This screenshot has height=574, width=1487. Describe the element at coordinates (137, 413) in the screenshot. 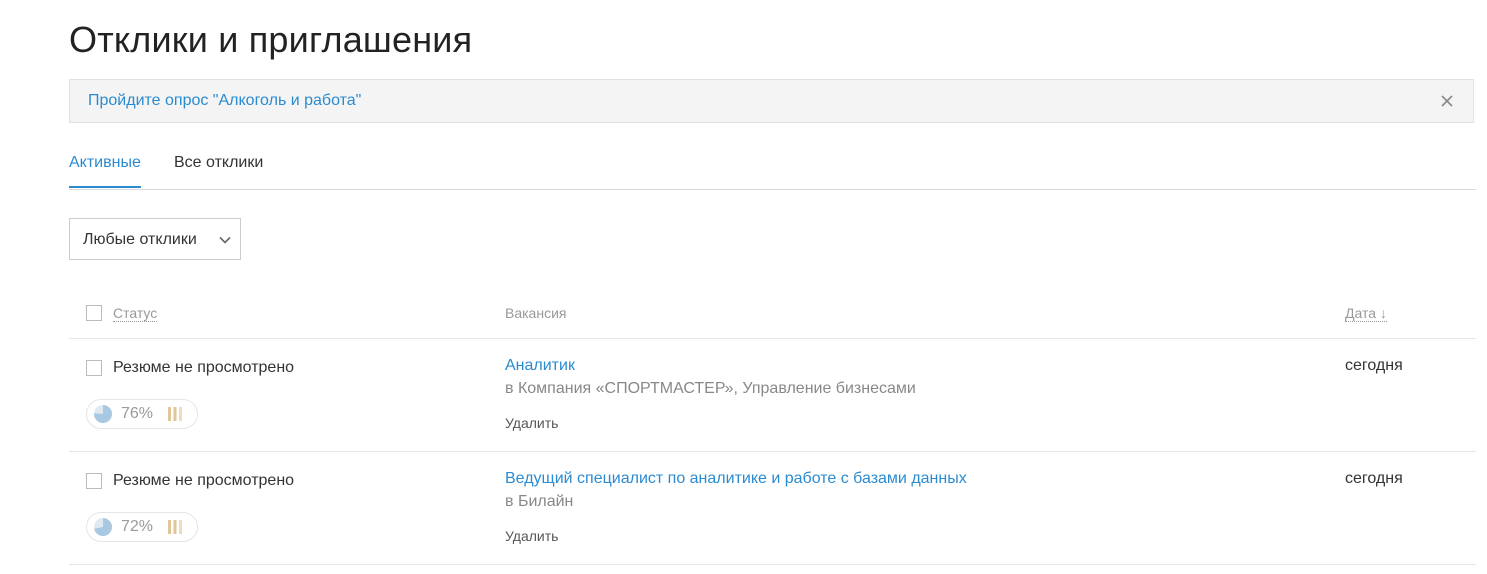

I see `match-percent: 76%` at that location.